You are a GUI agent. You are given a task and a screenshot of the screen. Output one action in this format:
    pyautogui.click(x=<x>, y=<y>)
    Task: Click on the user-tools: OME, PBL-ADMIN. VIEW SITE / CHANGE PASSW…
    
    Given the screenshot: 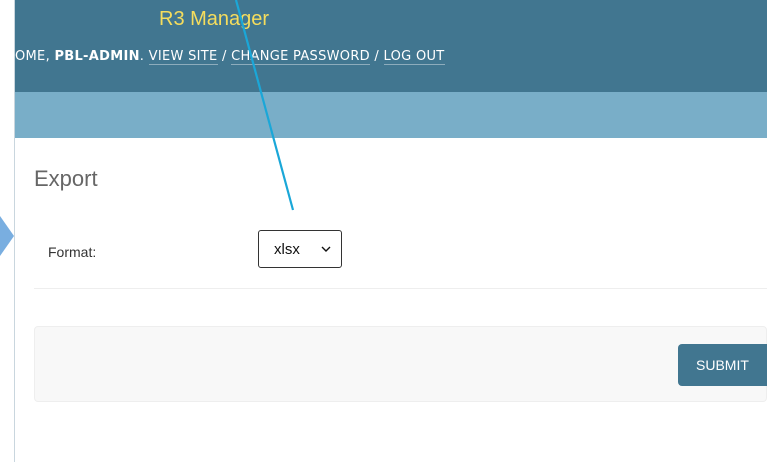 What is the action you would take?
    pyautogui.click(x=230, y=57)
    